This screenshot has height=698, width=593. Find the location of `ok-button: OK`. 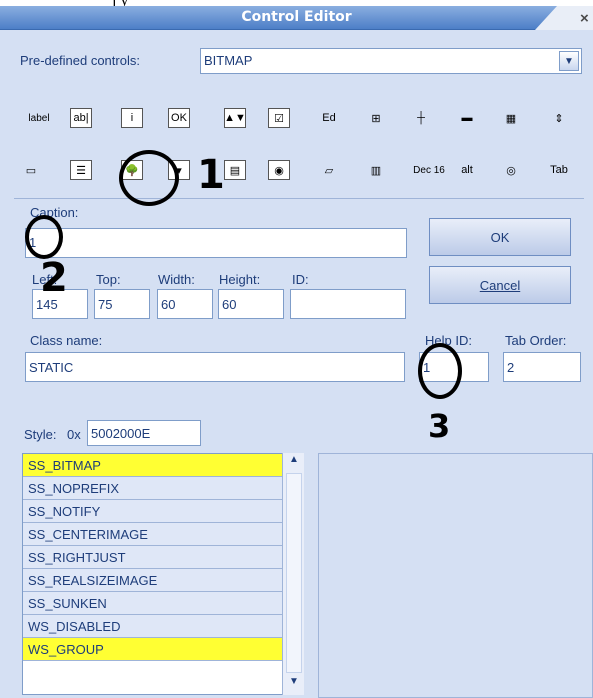

ok-button: OK is located at coordinates (500, 237).